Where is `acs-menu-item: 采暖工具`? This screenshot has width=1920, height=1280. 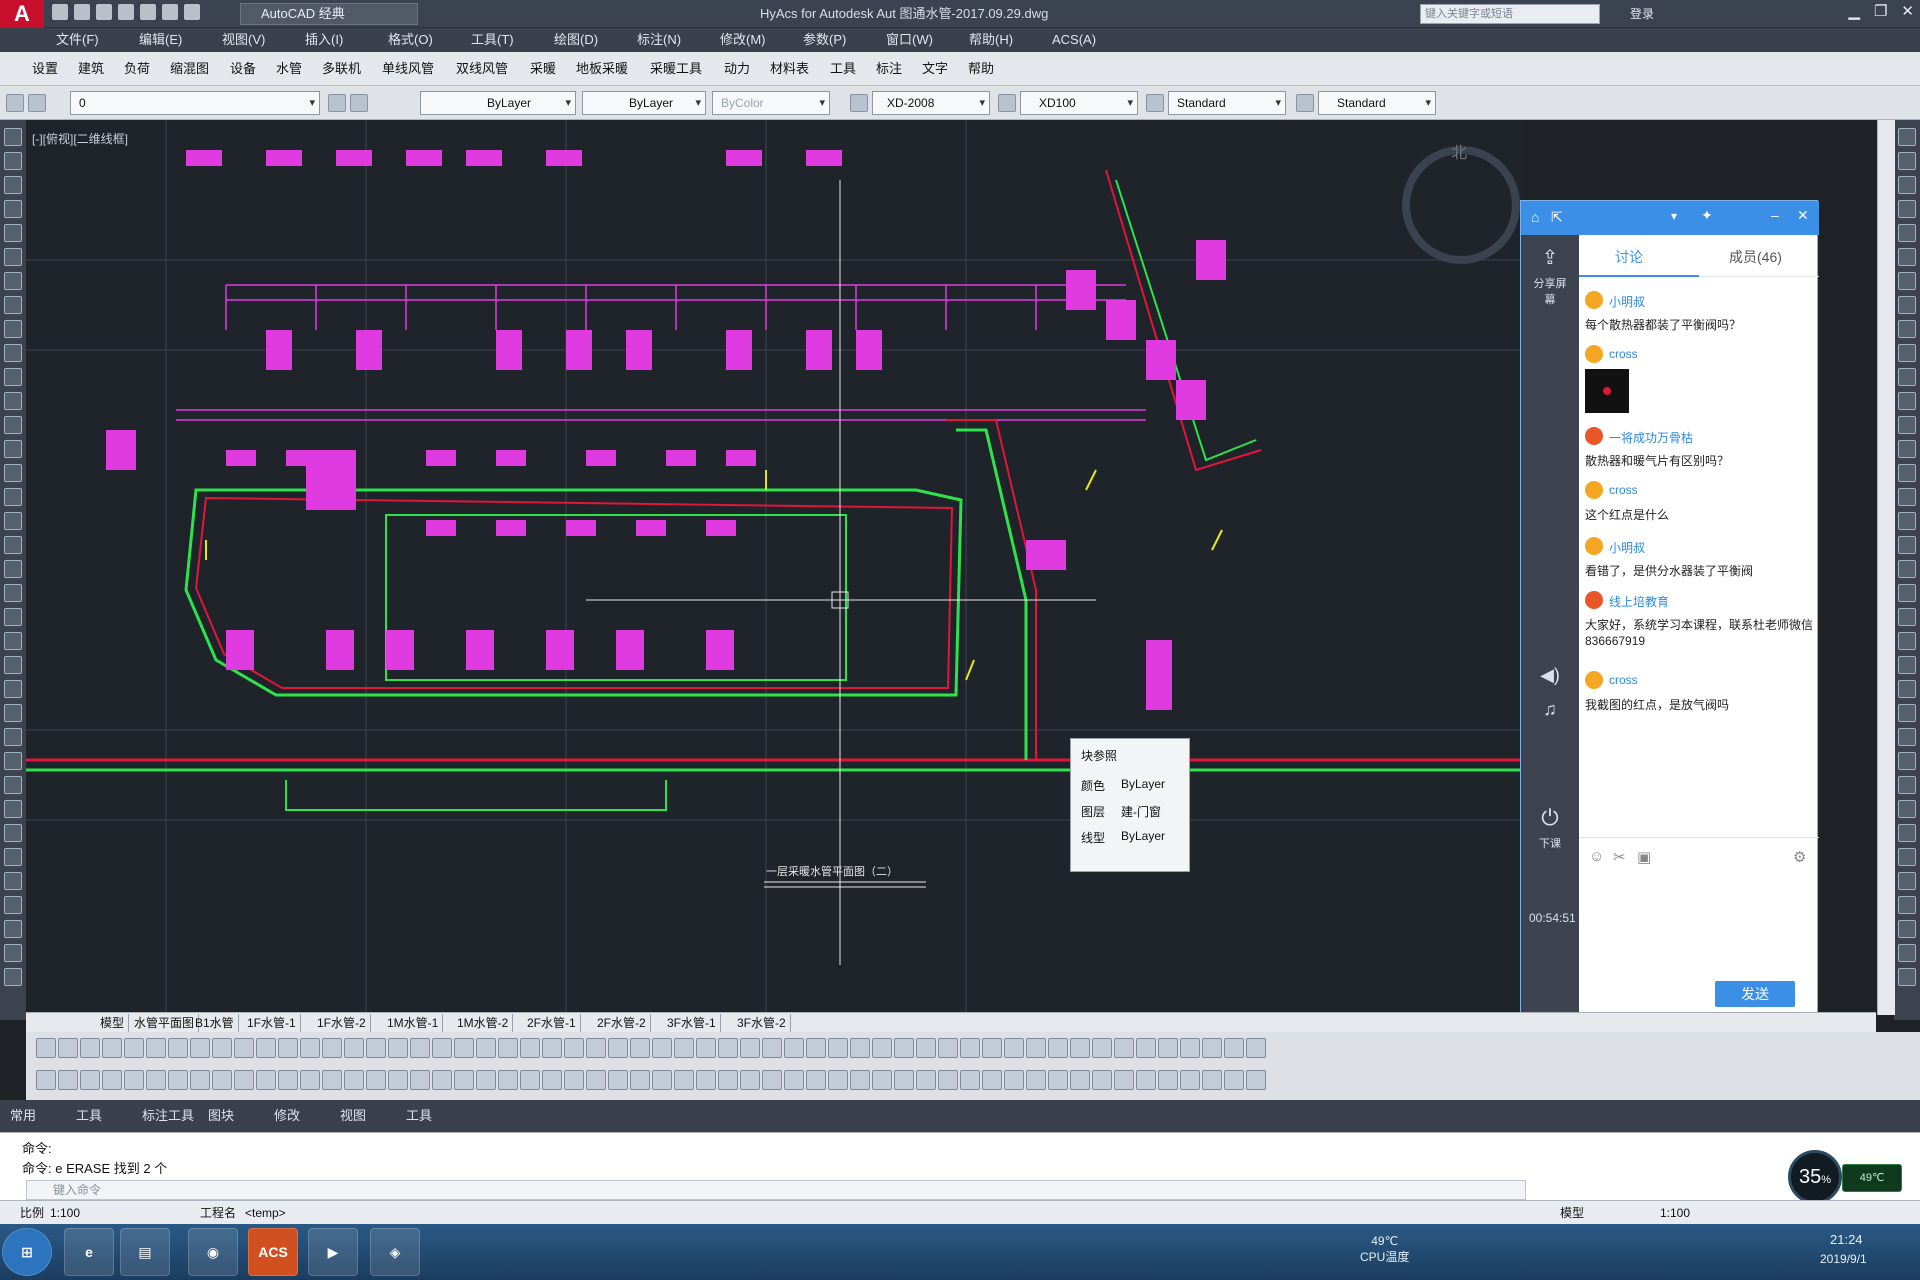
acs-menu-item: 采暖工具 is located at coordinates (676, 69).